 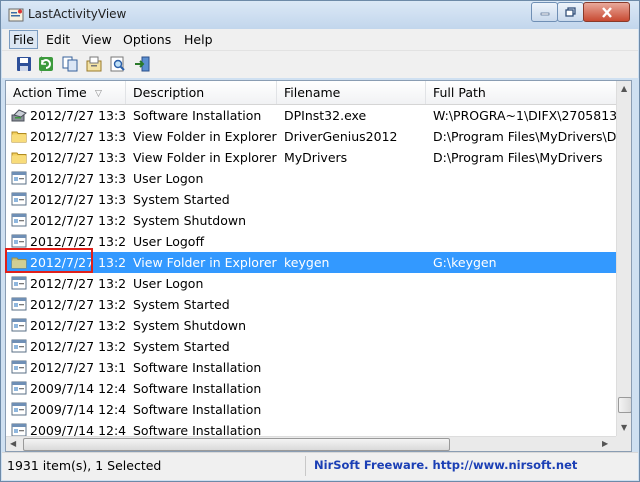 What do you see at coordinates (325, 115) in the screenshot?
I see `cell-filename: DPInst32.exe` at bounding box center [325, 115].